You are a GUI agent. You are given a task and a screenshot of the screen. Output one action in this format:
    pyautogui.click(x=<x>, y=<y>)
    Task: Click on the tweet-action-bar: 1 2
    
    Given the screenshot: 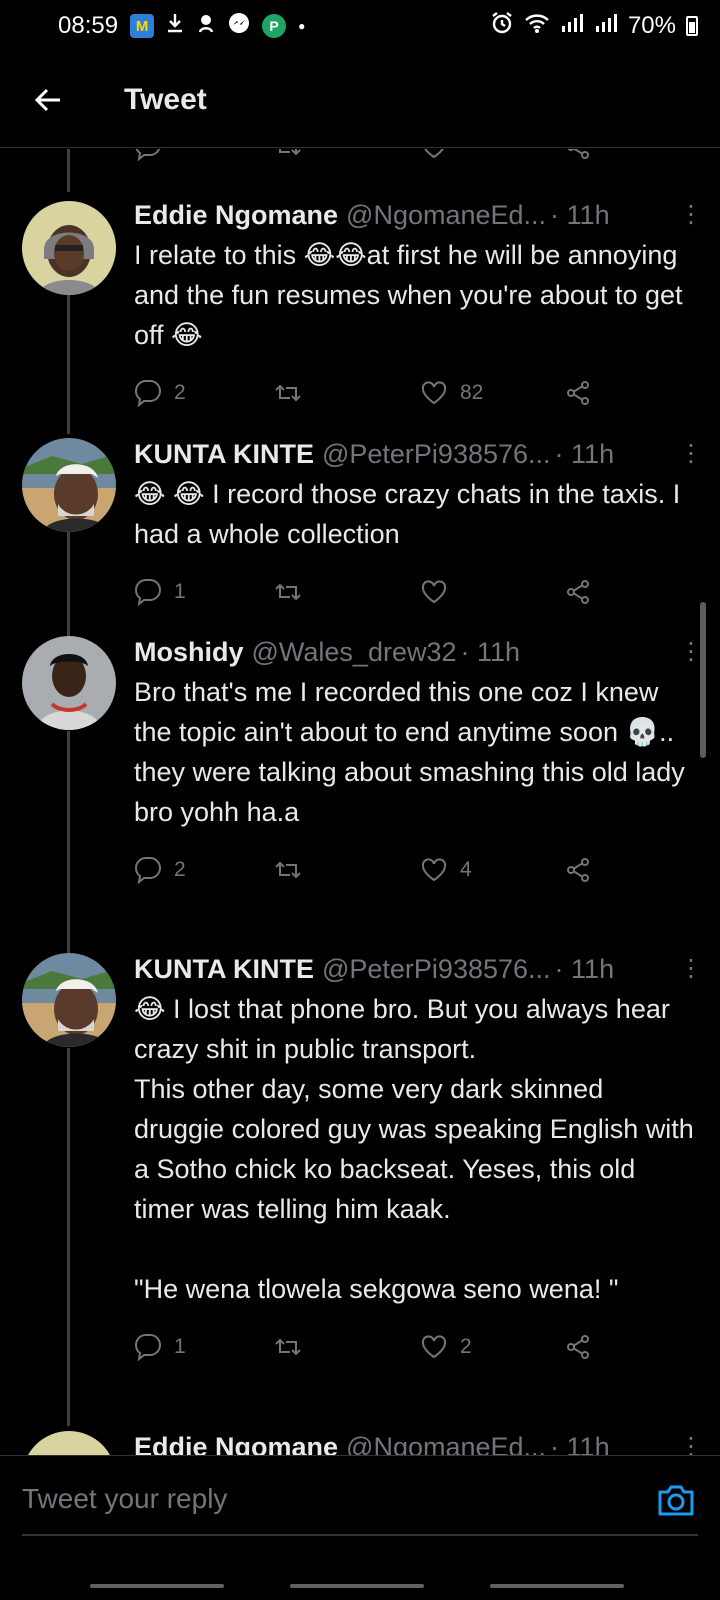 What is the action you would take?
    pyautogui.click(x=415, y=1347)
    